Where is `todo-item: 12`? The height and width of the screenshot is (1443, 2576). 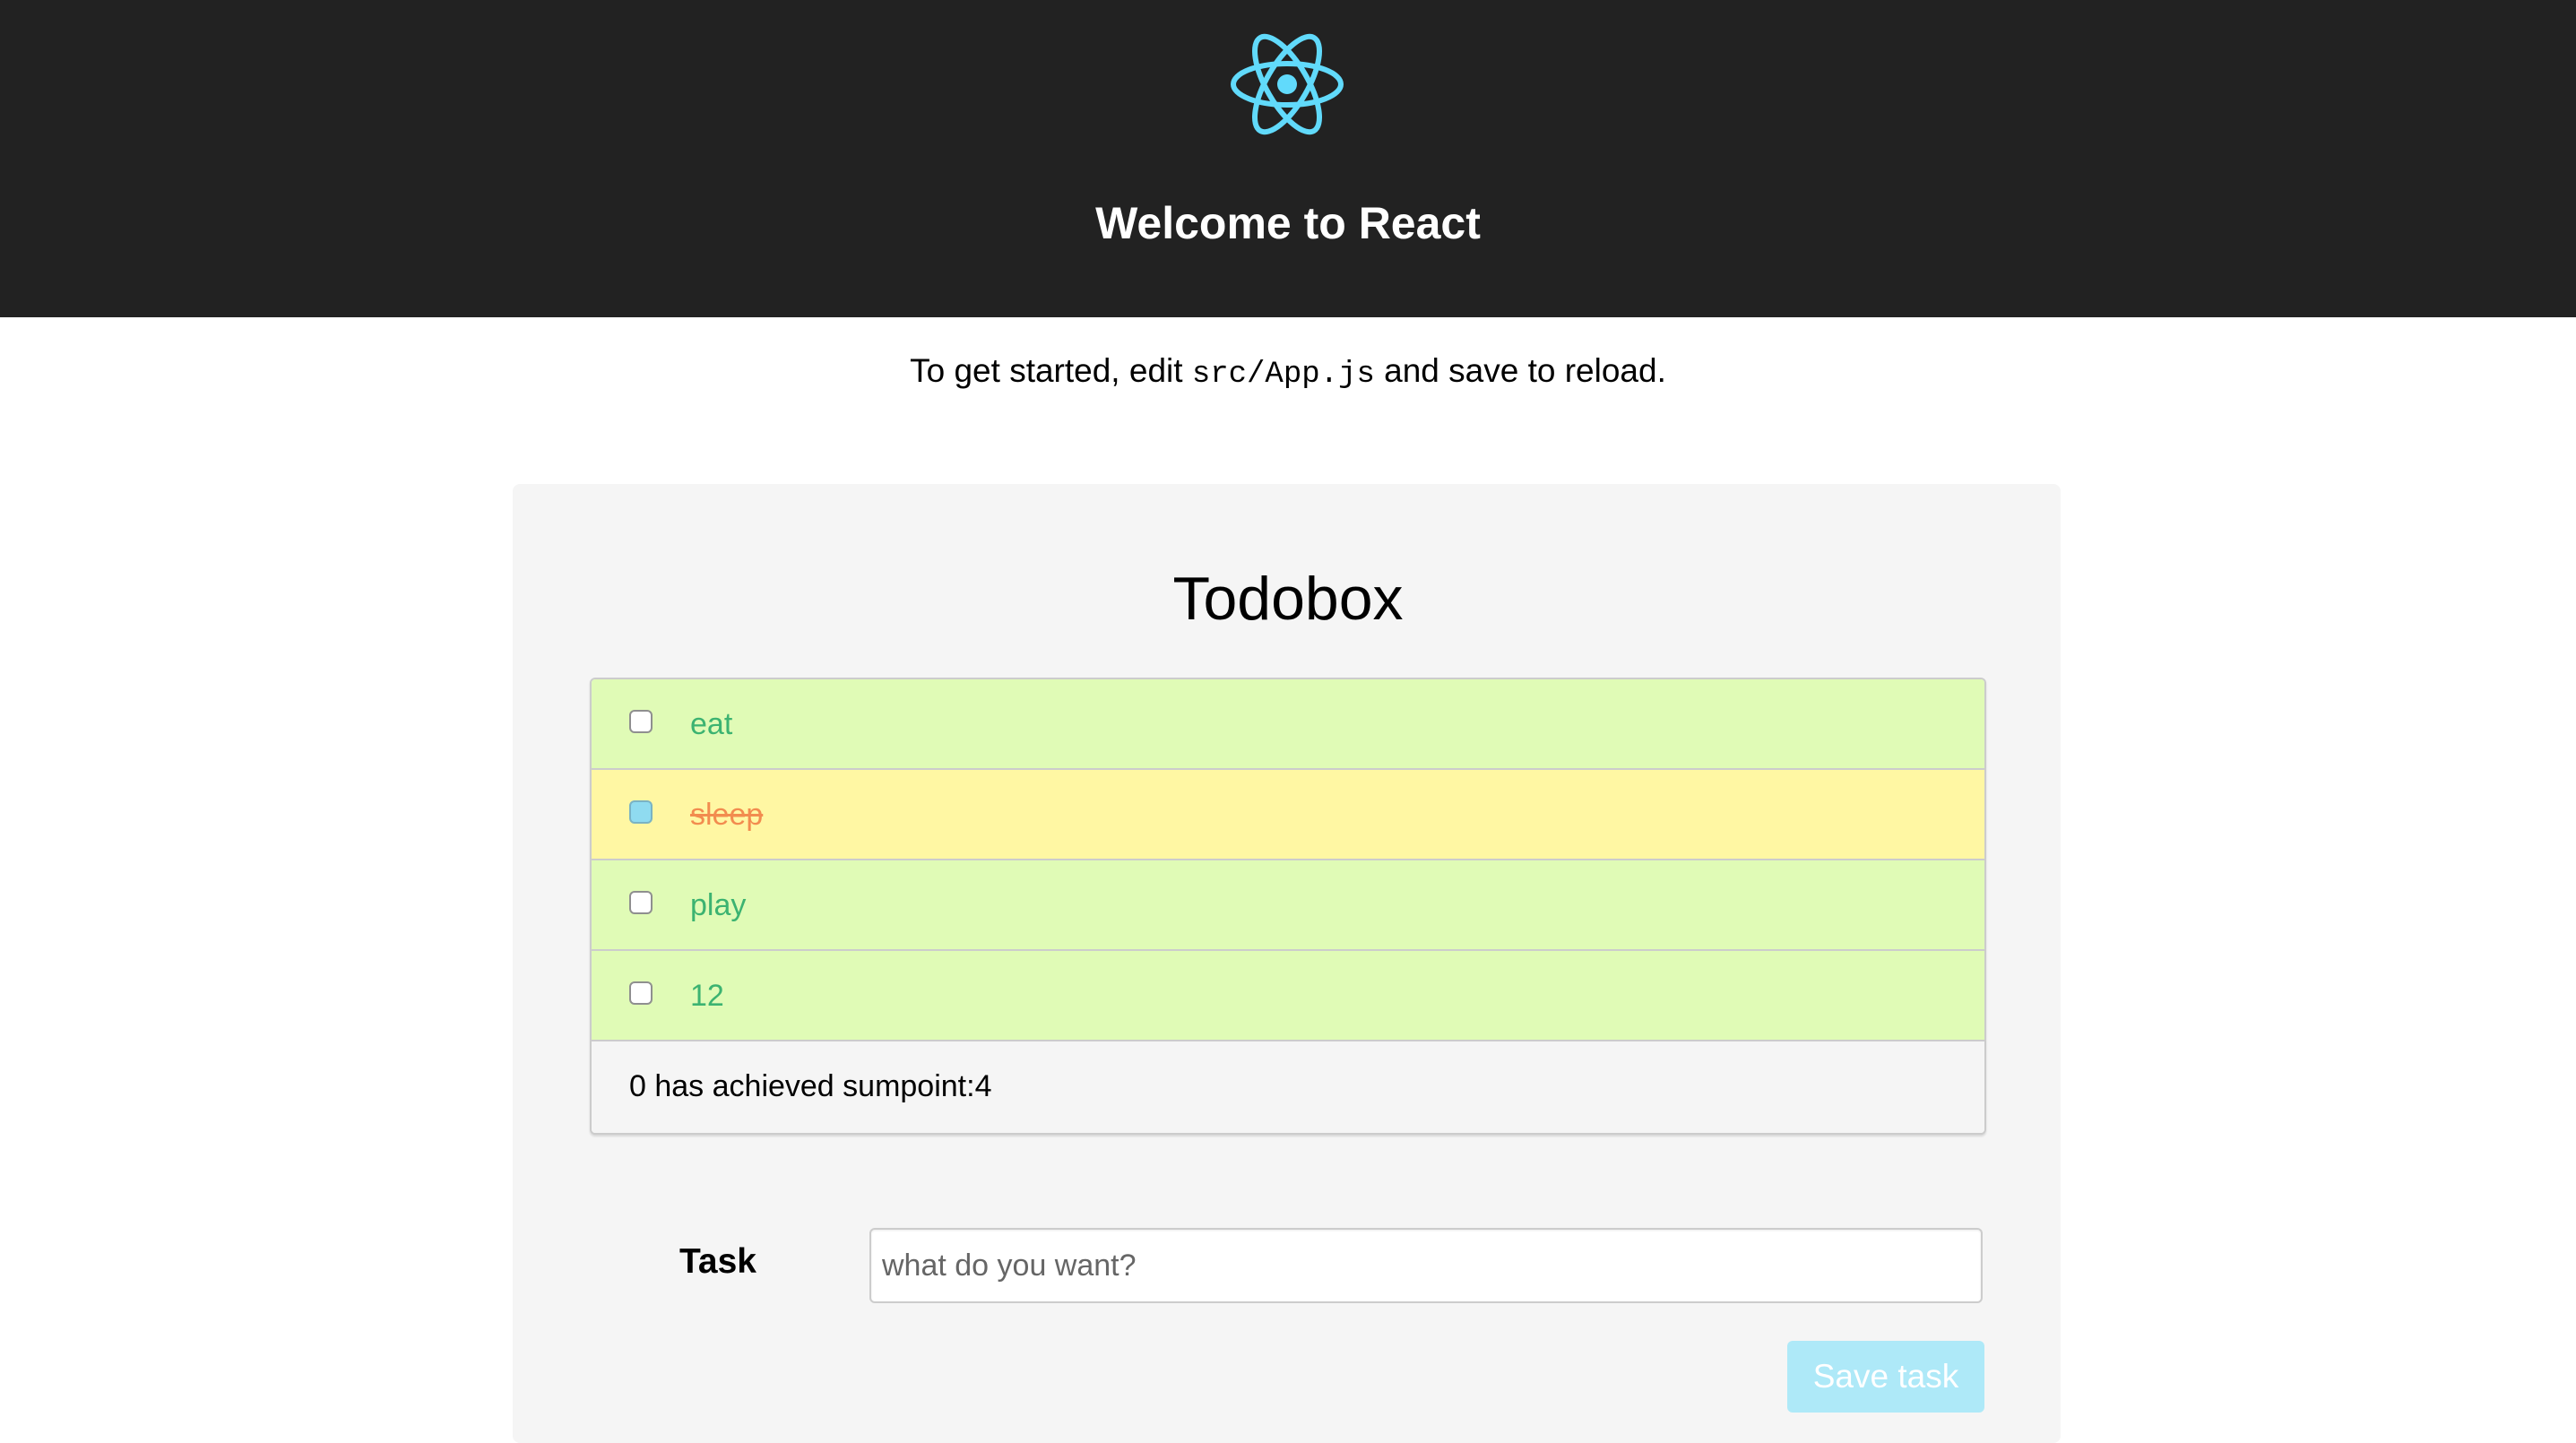 todo-item: 12 is located at coordinates (1288, 996).